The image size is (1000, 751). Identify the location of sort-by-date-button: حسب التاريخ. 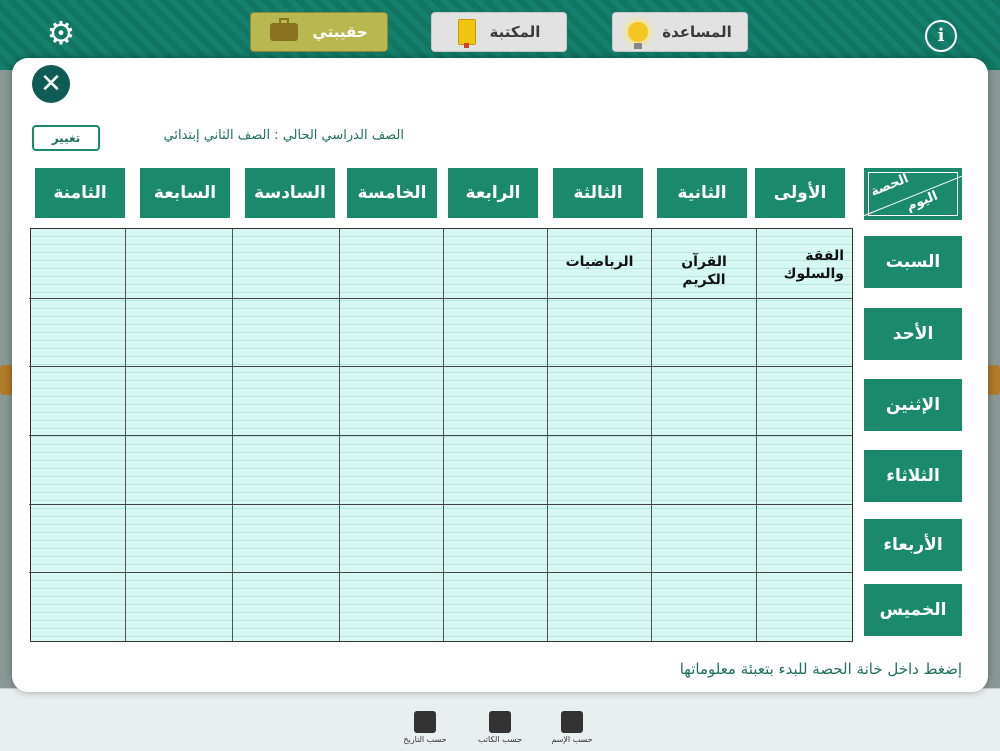
(425, 727).